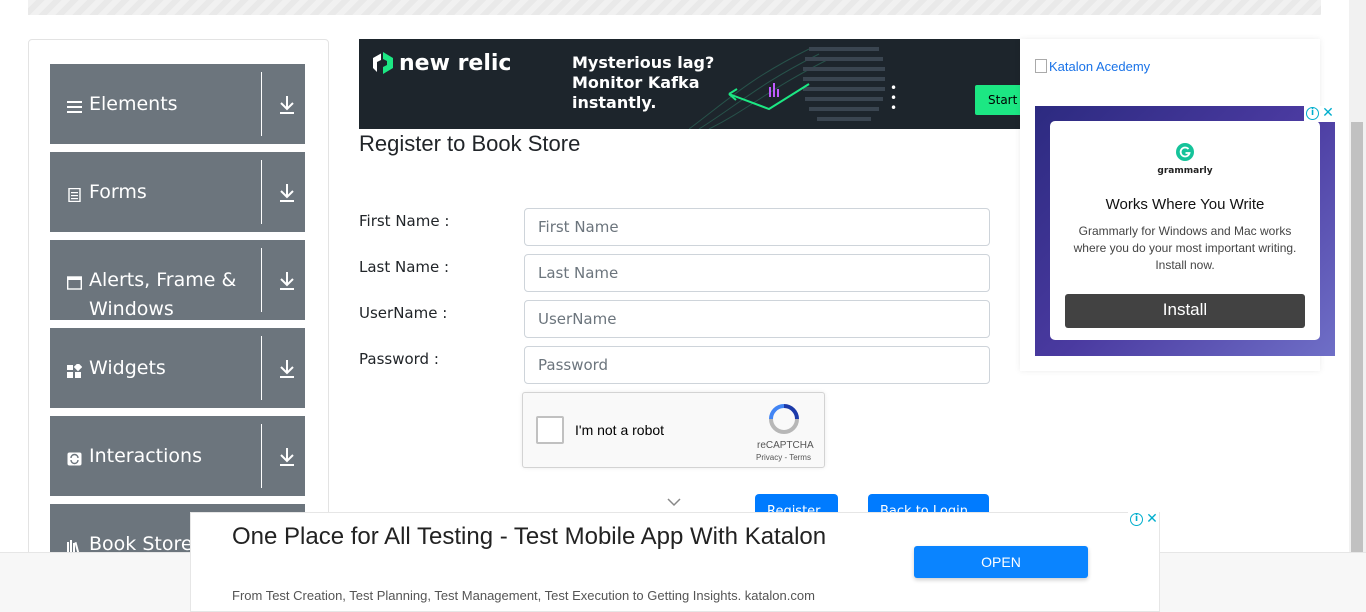 This screenshot has height=612, width=1366. I want to click on widgets-icon, so click(74, 371).